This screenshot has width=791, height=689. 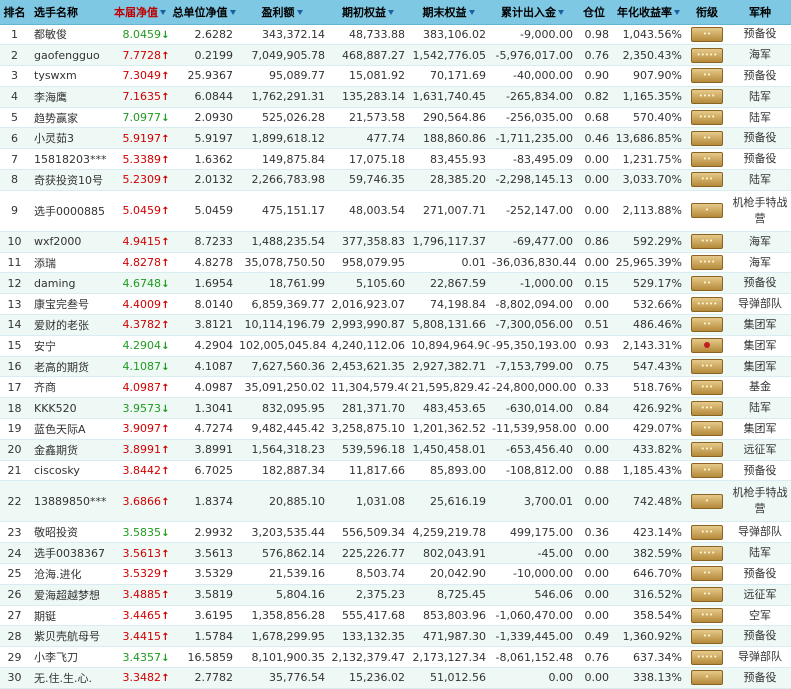 What do you see at coordinates (448, 657) in the screenshot?
I see `end-equity-cell: 2,173,127.34` at bounding box center [448, 657].